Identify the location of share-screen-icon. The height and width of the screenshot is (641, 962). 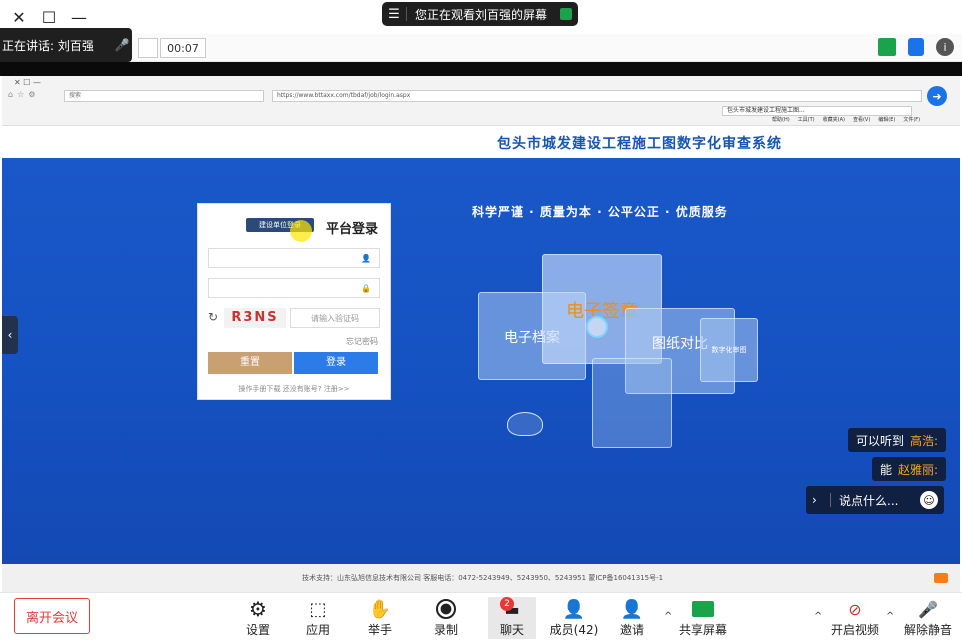
(703, 609).